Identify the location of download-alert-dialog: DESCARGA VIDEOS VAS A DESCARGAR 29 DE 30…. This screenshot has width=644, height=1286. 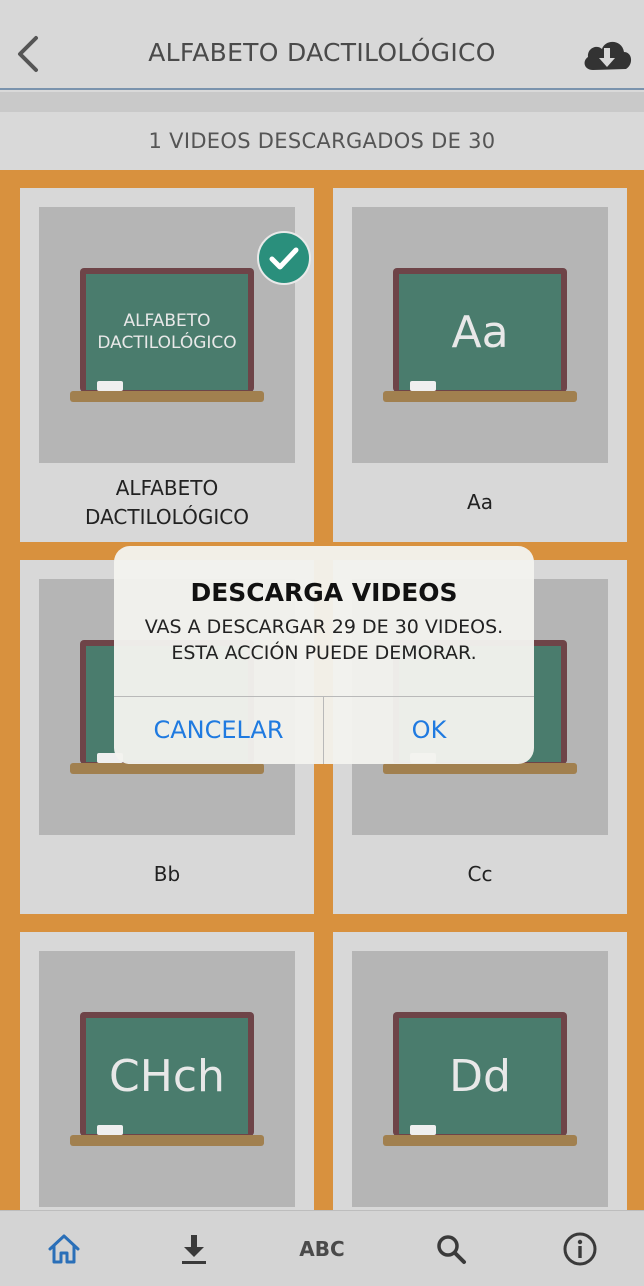
(324, 655).